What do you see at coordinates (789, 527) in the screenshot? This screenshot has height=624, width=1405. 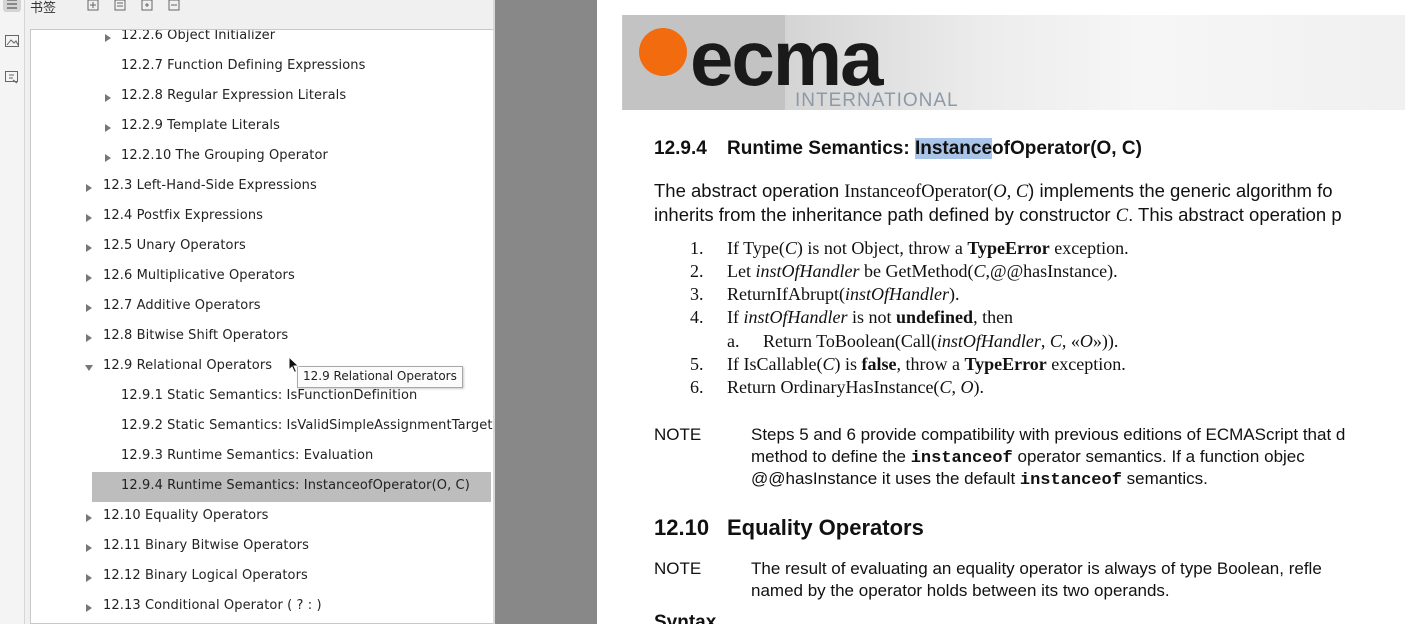 I see `section-heading-equality: 12.10 Equality Operators` at bounding box center [789, 527].